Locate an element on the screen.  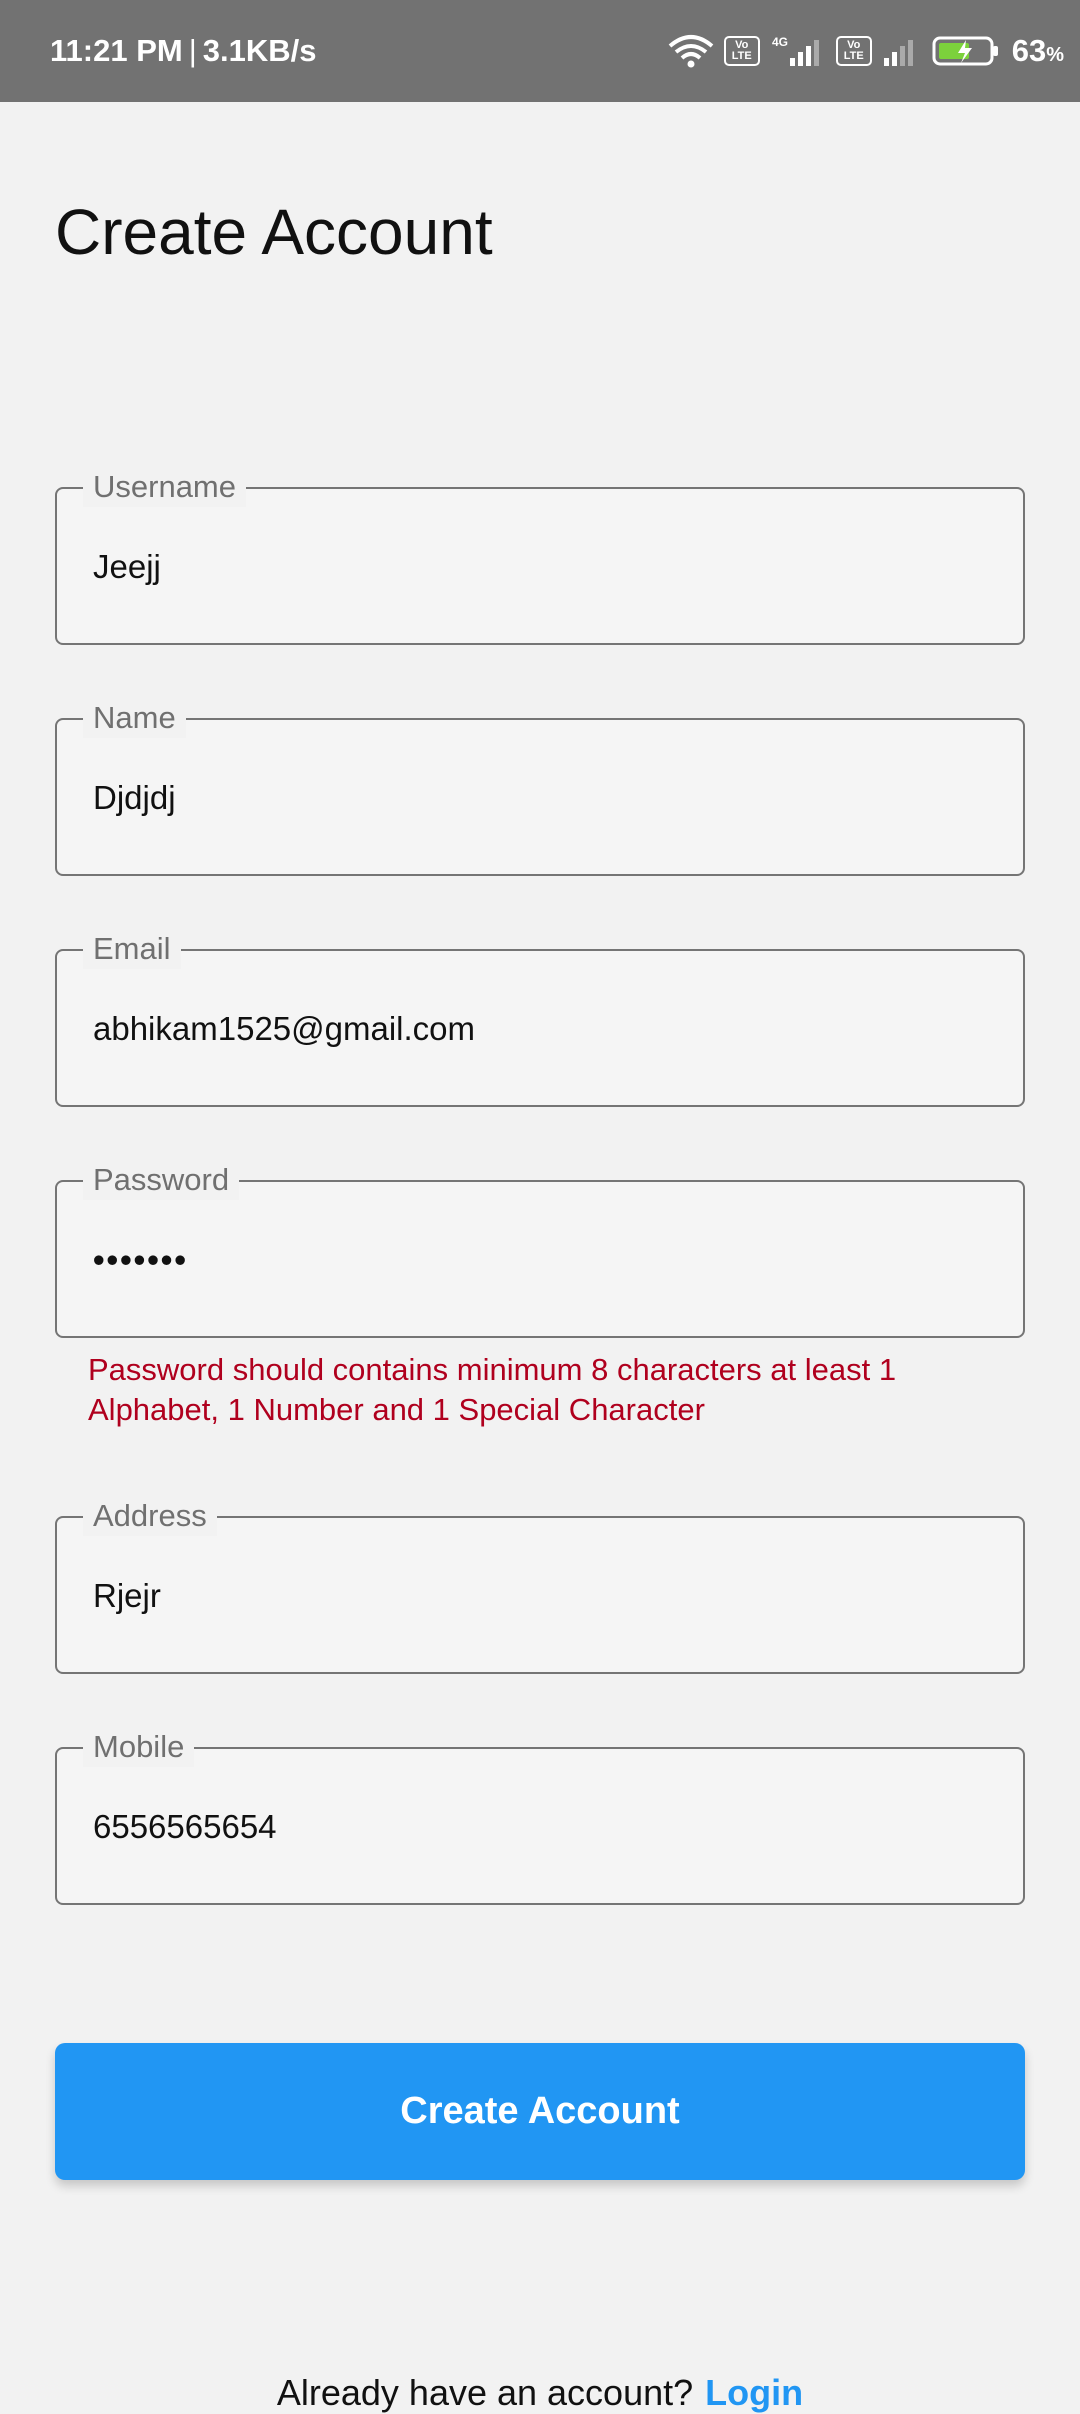
password-field: Password ••••••• is located at coordinates (540, 1249).